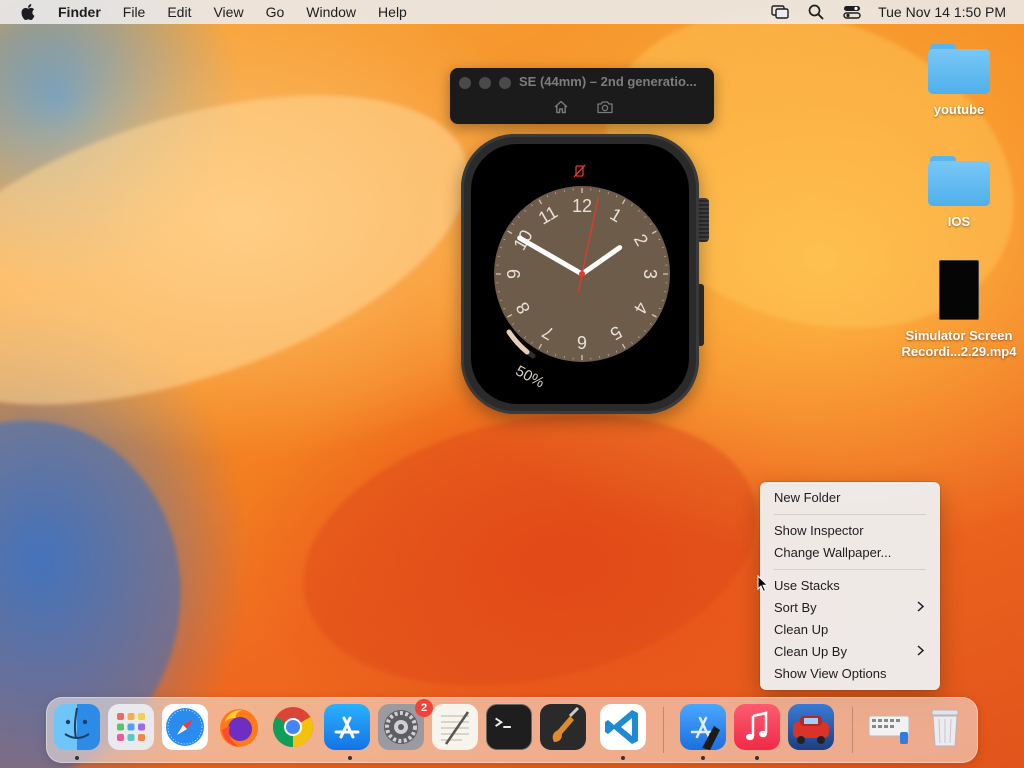 The height and width of the screenshot is (768, 1024). Describe the element at coordinates (959, 221) in the screenshot. I see `desktop-icon-label: IOS` at that location.